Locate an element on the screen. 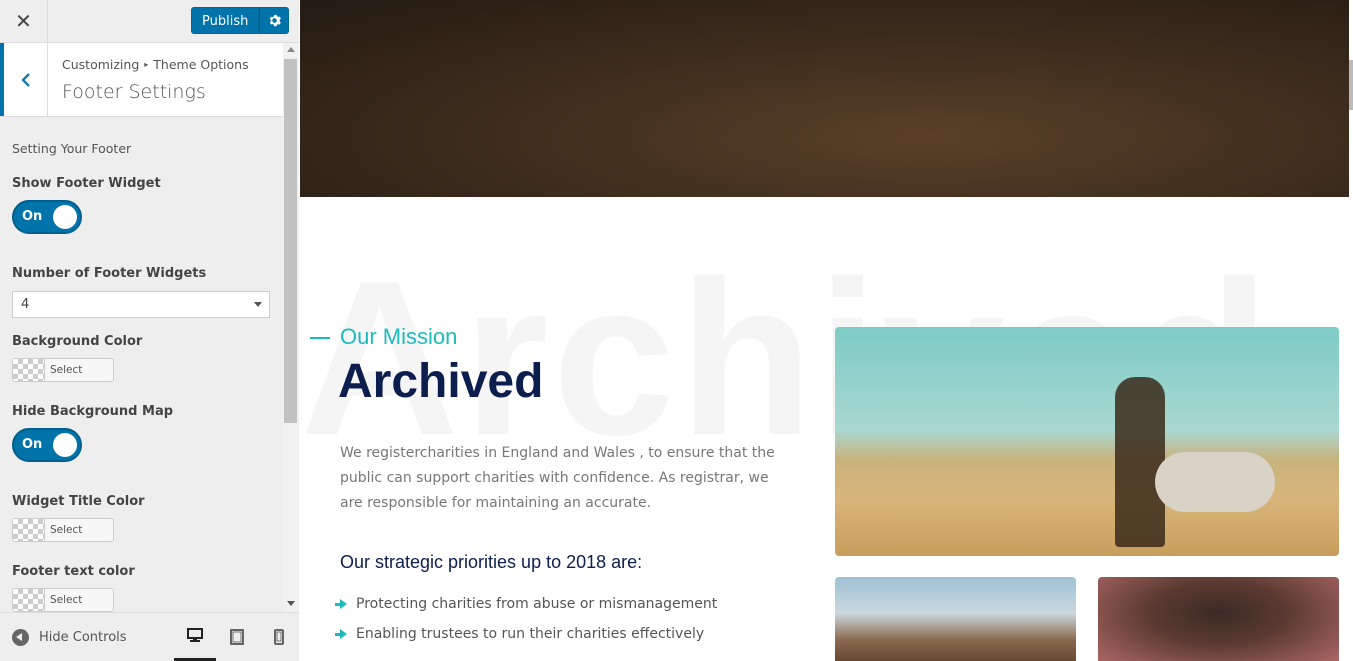  mobile-icon is located at coordinates (279, 637).